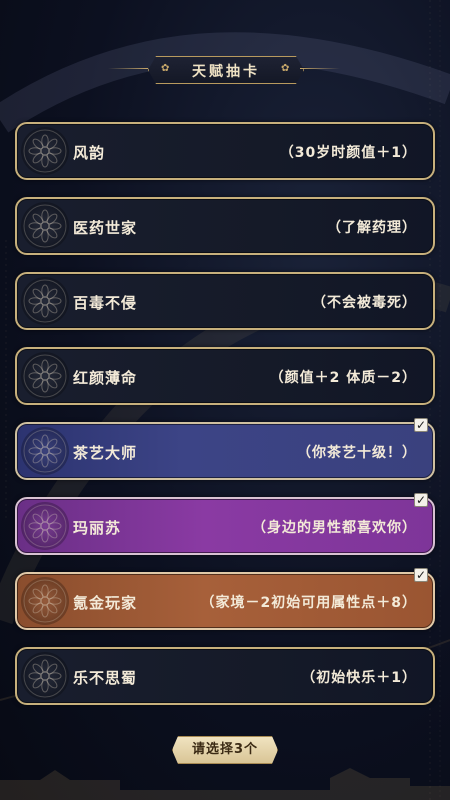 This screenshot has width=450, height=800. I want to click on title-divider-left, so click(128, 68).